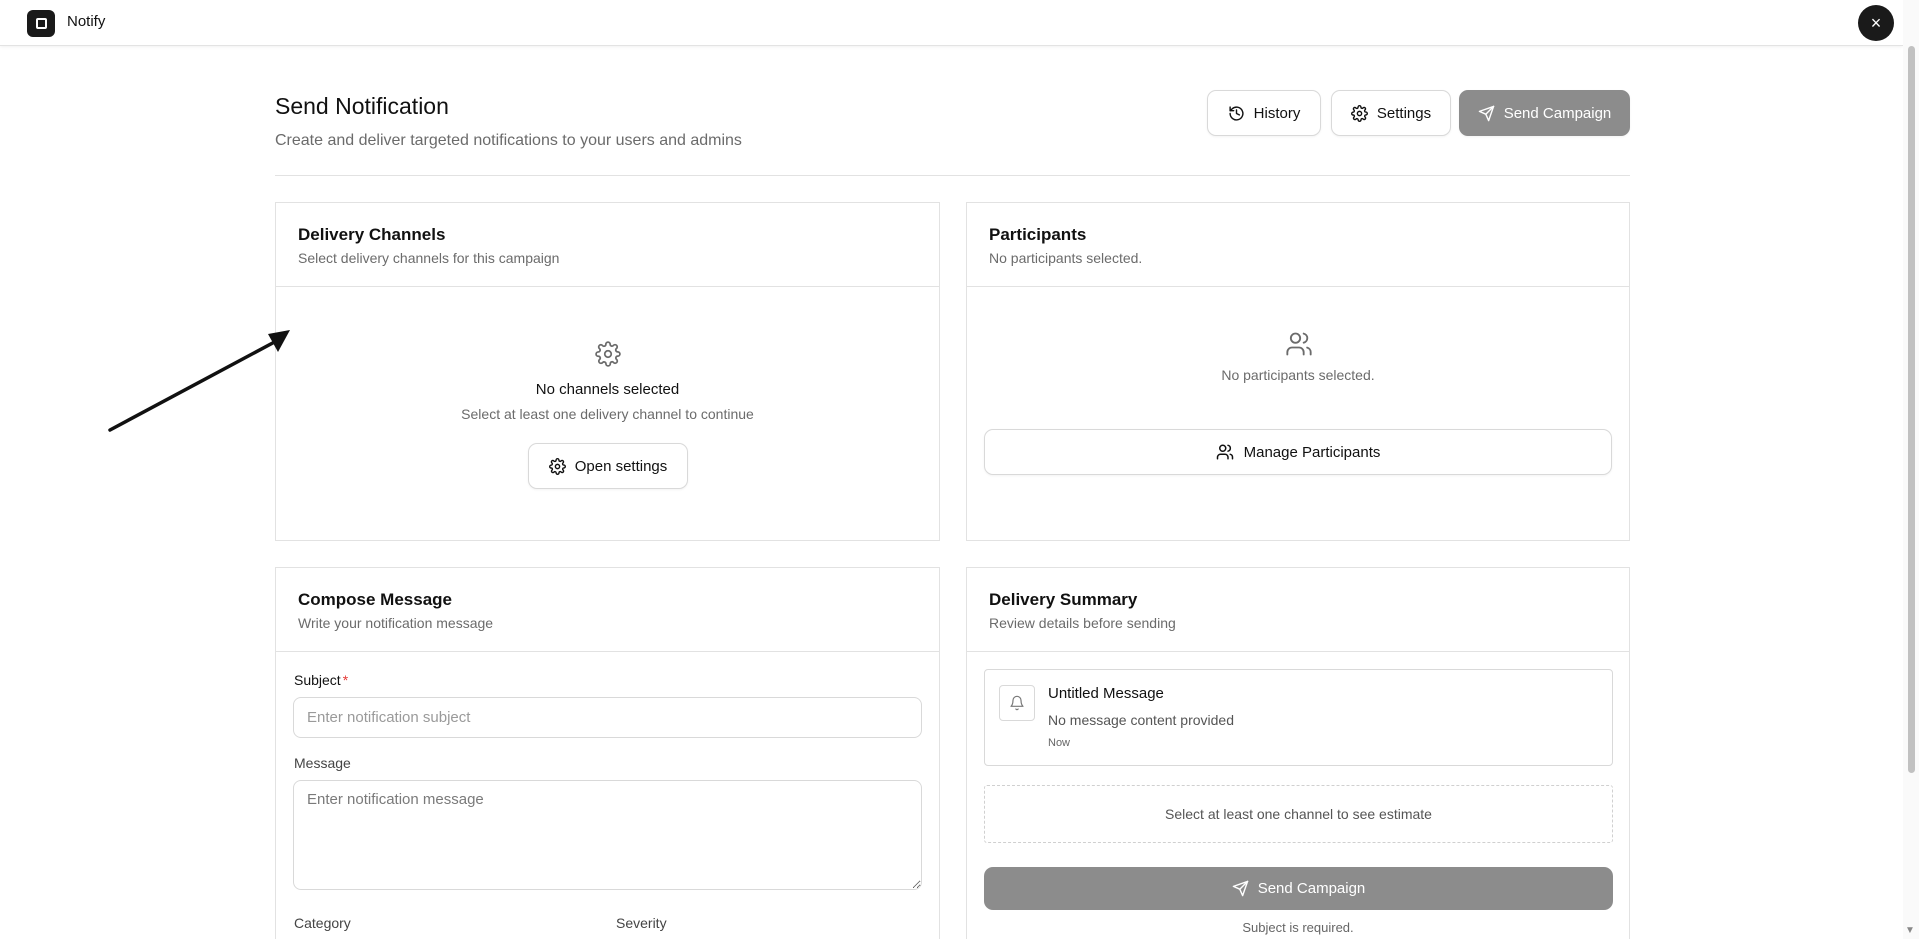 Image resolution: width=1919 pixels, height=939 pixels. What do you see at coordinates (1038, 234) in the screenshot?
I see `card-title: Participants` at bounding box center [1038, 234].